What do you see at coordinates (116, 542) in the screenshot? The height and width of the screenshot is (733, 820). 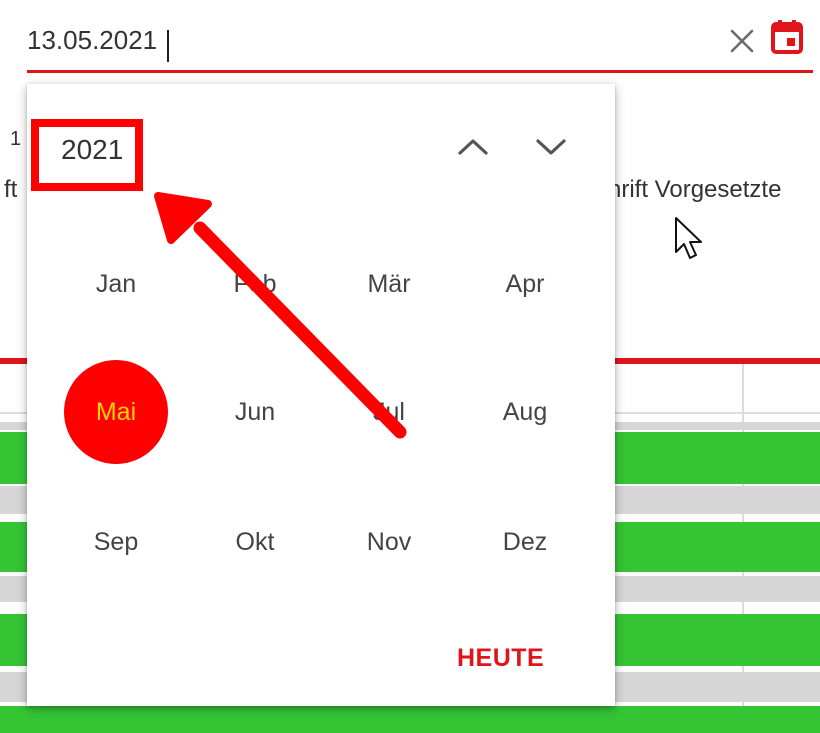 I see `month-sep: Sep` at bounding box center [116, 542].